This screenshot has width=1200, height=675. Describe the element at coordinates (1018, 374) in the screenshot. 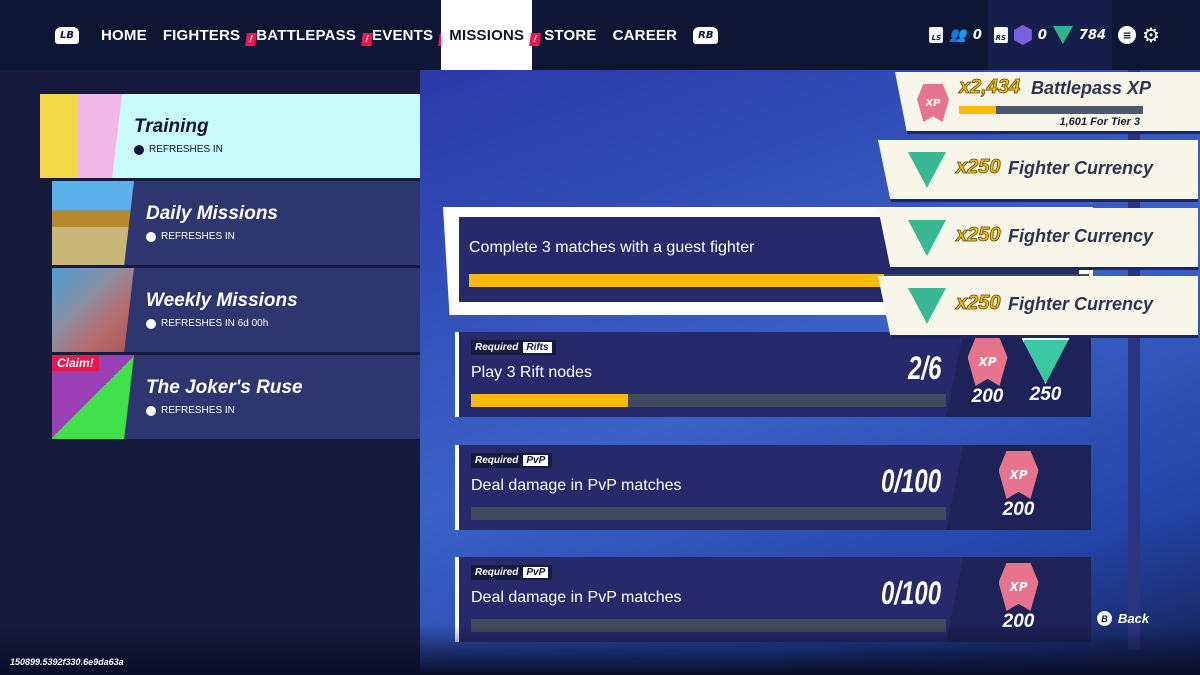

I see `mission-rewards: XP 200 250` at that location.